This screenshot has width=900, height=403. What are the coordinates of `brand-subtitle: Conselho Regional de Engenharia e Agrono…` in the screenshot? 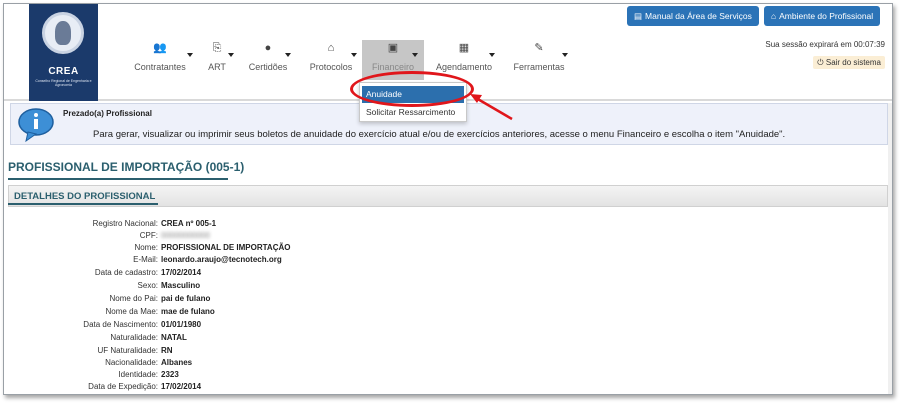 It's located at (63, 83).